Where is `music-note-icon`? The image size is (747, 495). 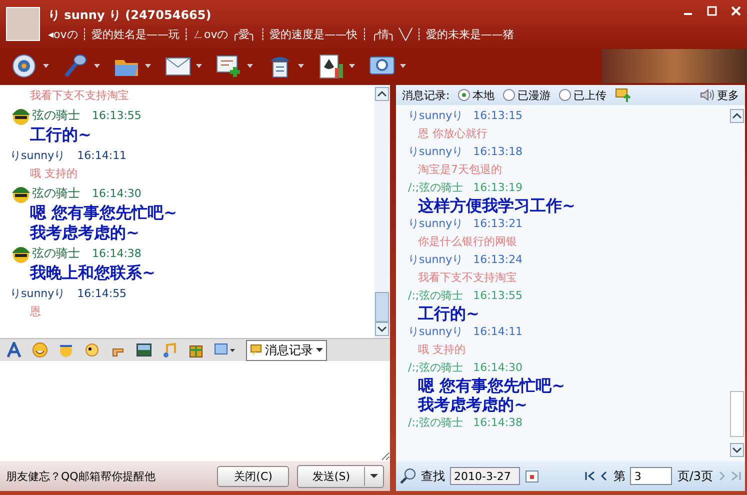
music-note-icon is located at coordinates (170, 350).